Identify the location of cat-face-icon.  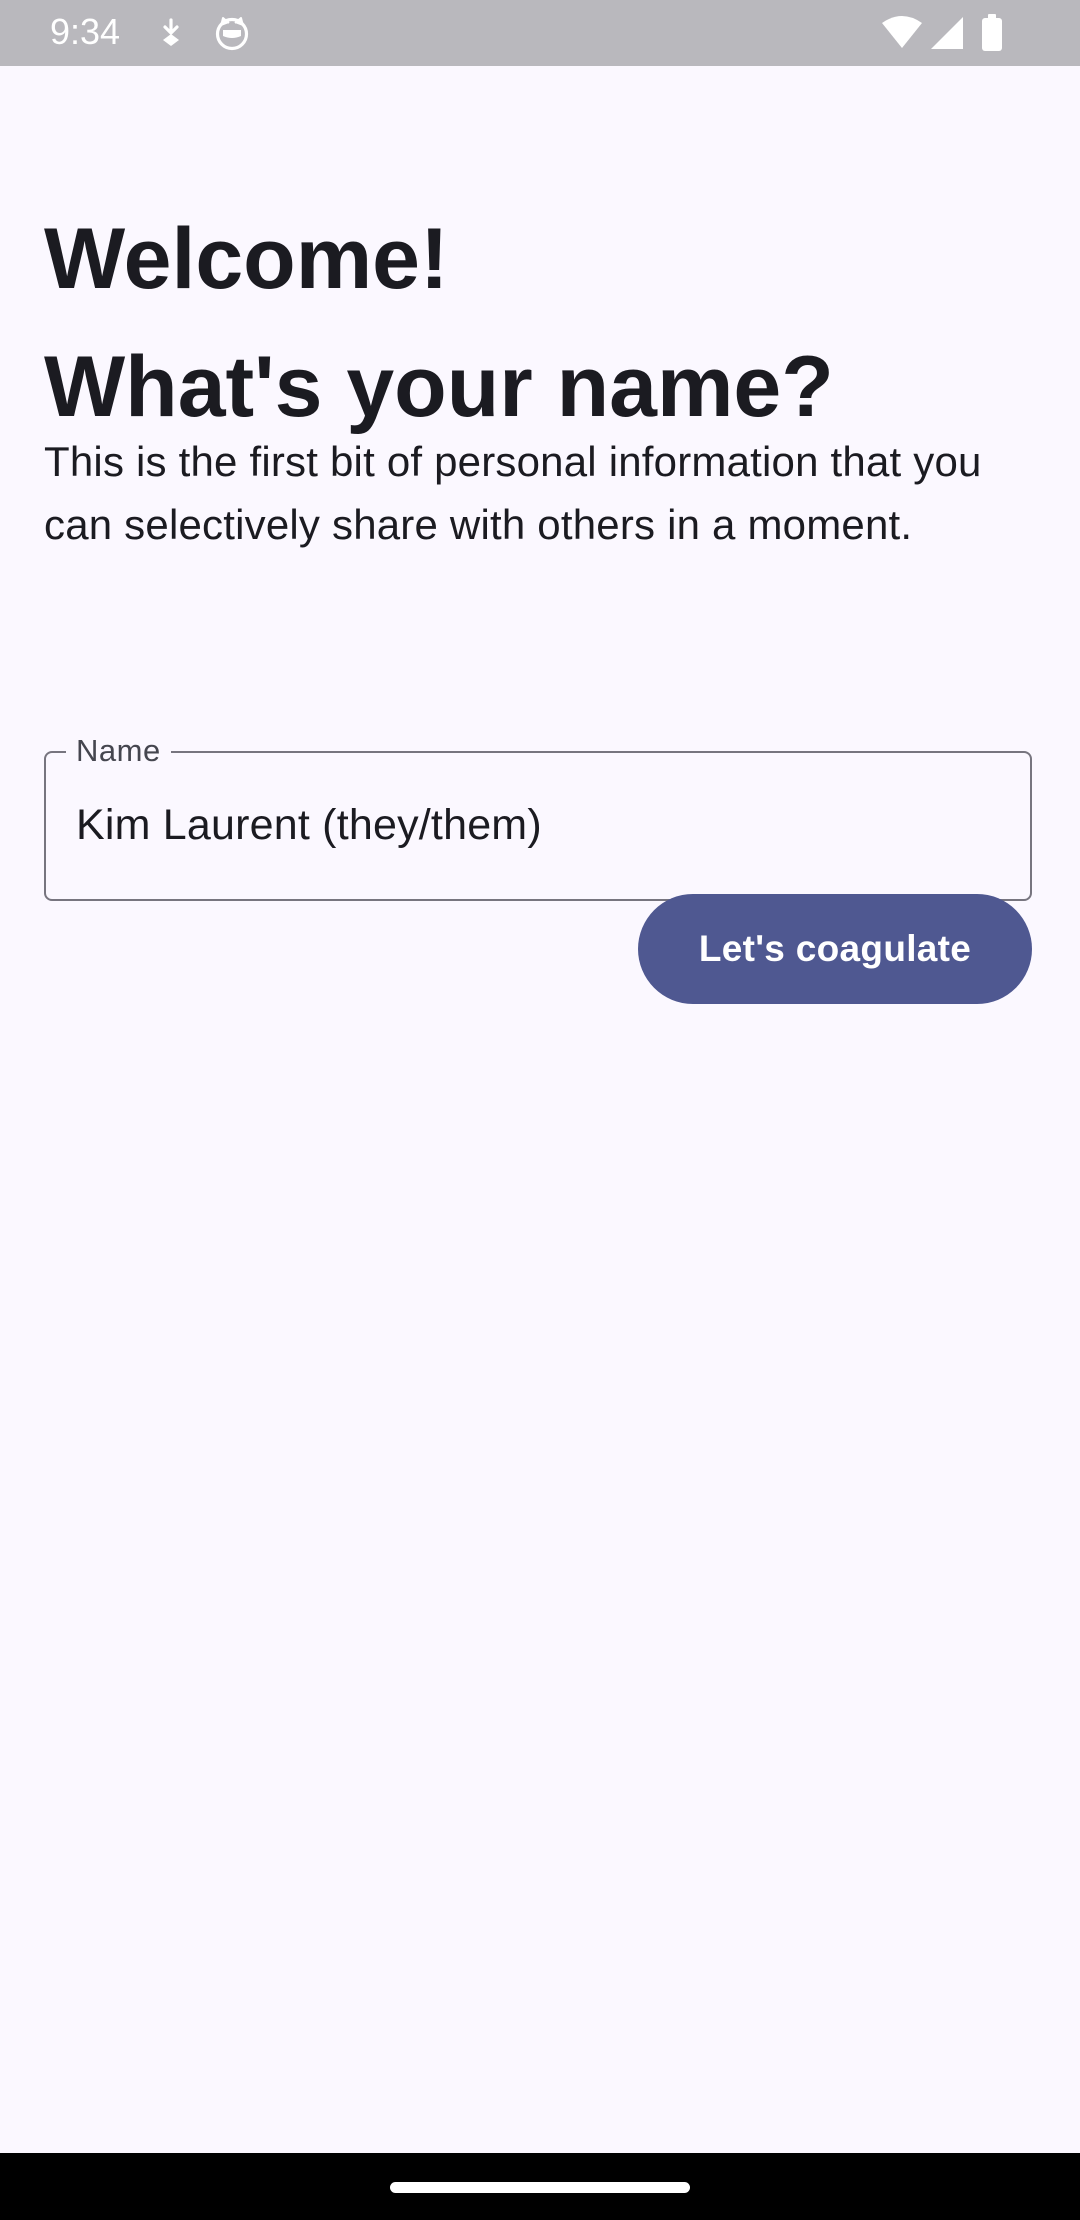
(232, 34).